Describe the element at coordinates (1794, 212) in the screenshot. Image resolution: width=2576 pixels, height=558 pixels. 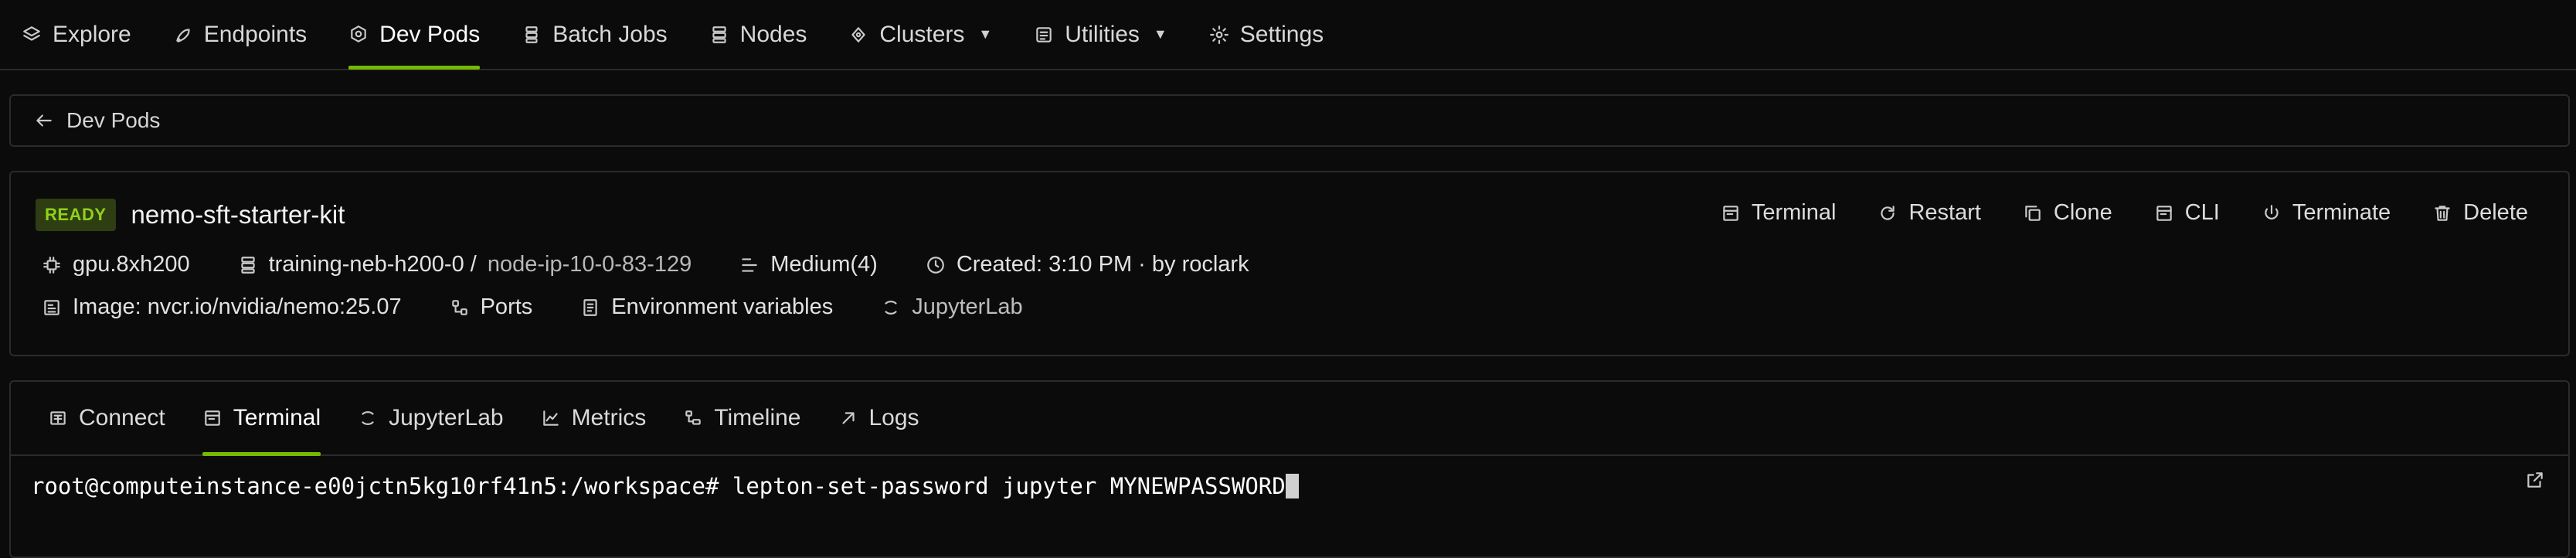
I see `terminal-button-label: Terminal` at that location.